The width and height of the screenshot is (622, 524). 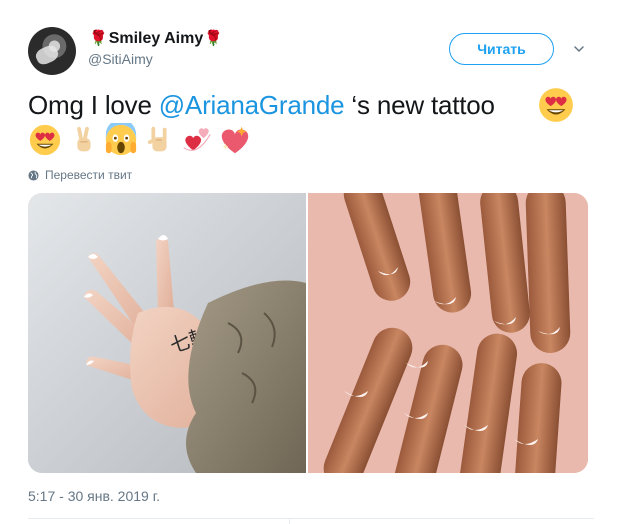 What do you see at coordinates (419, 105) in the screenshot?
I see `tweet-text-part: ‘s new tattoo` at bounding box center [419, 105].